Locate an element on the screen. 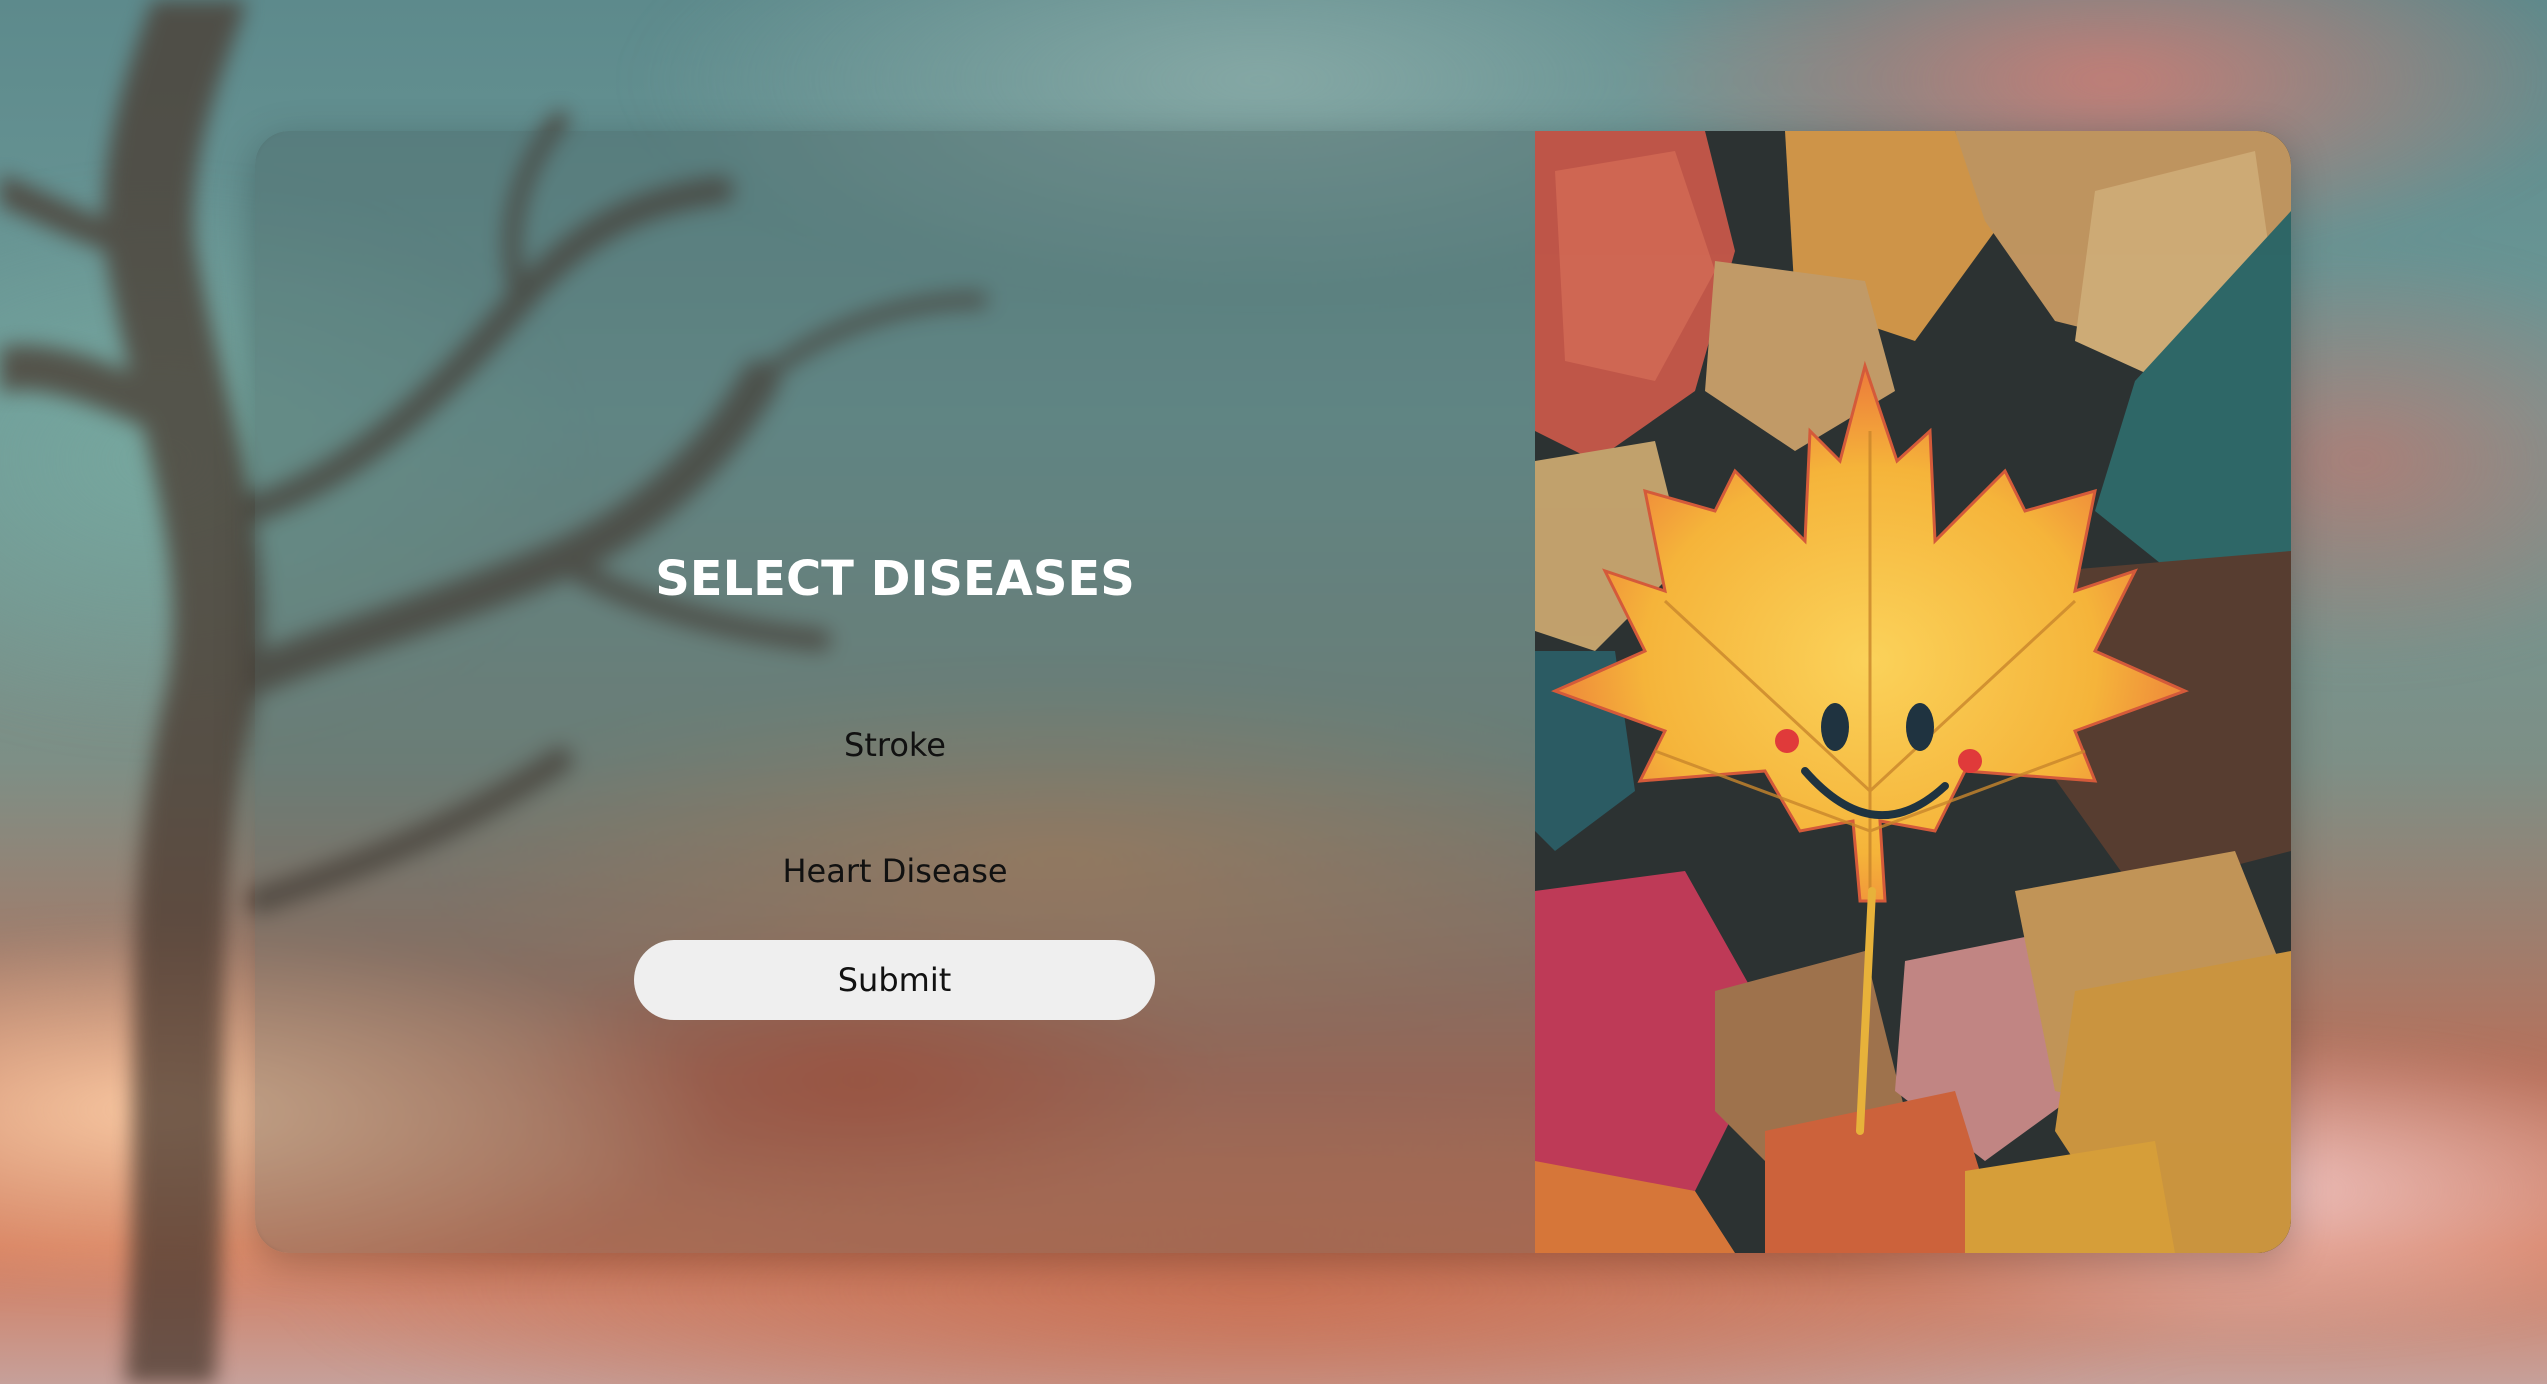  page-title: SELECT DISEASES is located at coordinates (895, 579).